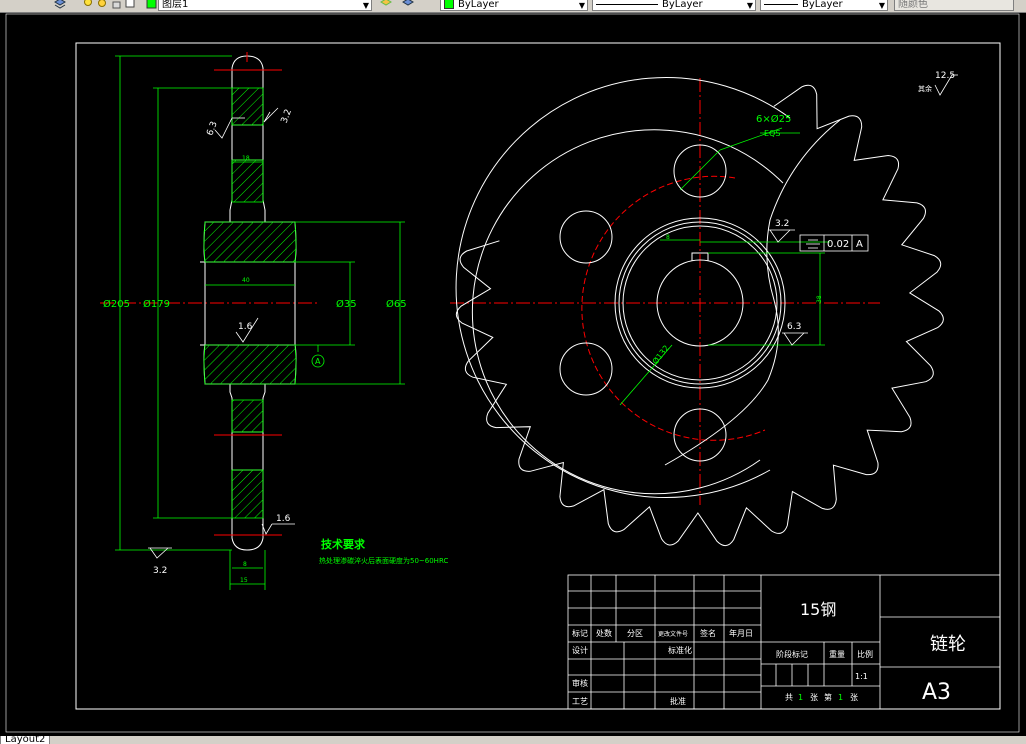 Image resolution: width=1026 pixels, height=744 pixels. What do you see at coordinates (861, 676) in the screenshot?
I see `tb-scale: 1:1` at bounding box center [861, 676].